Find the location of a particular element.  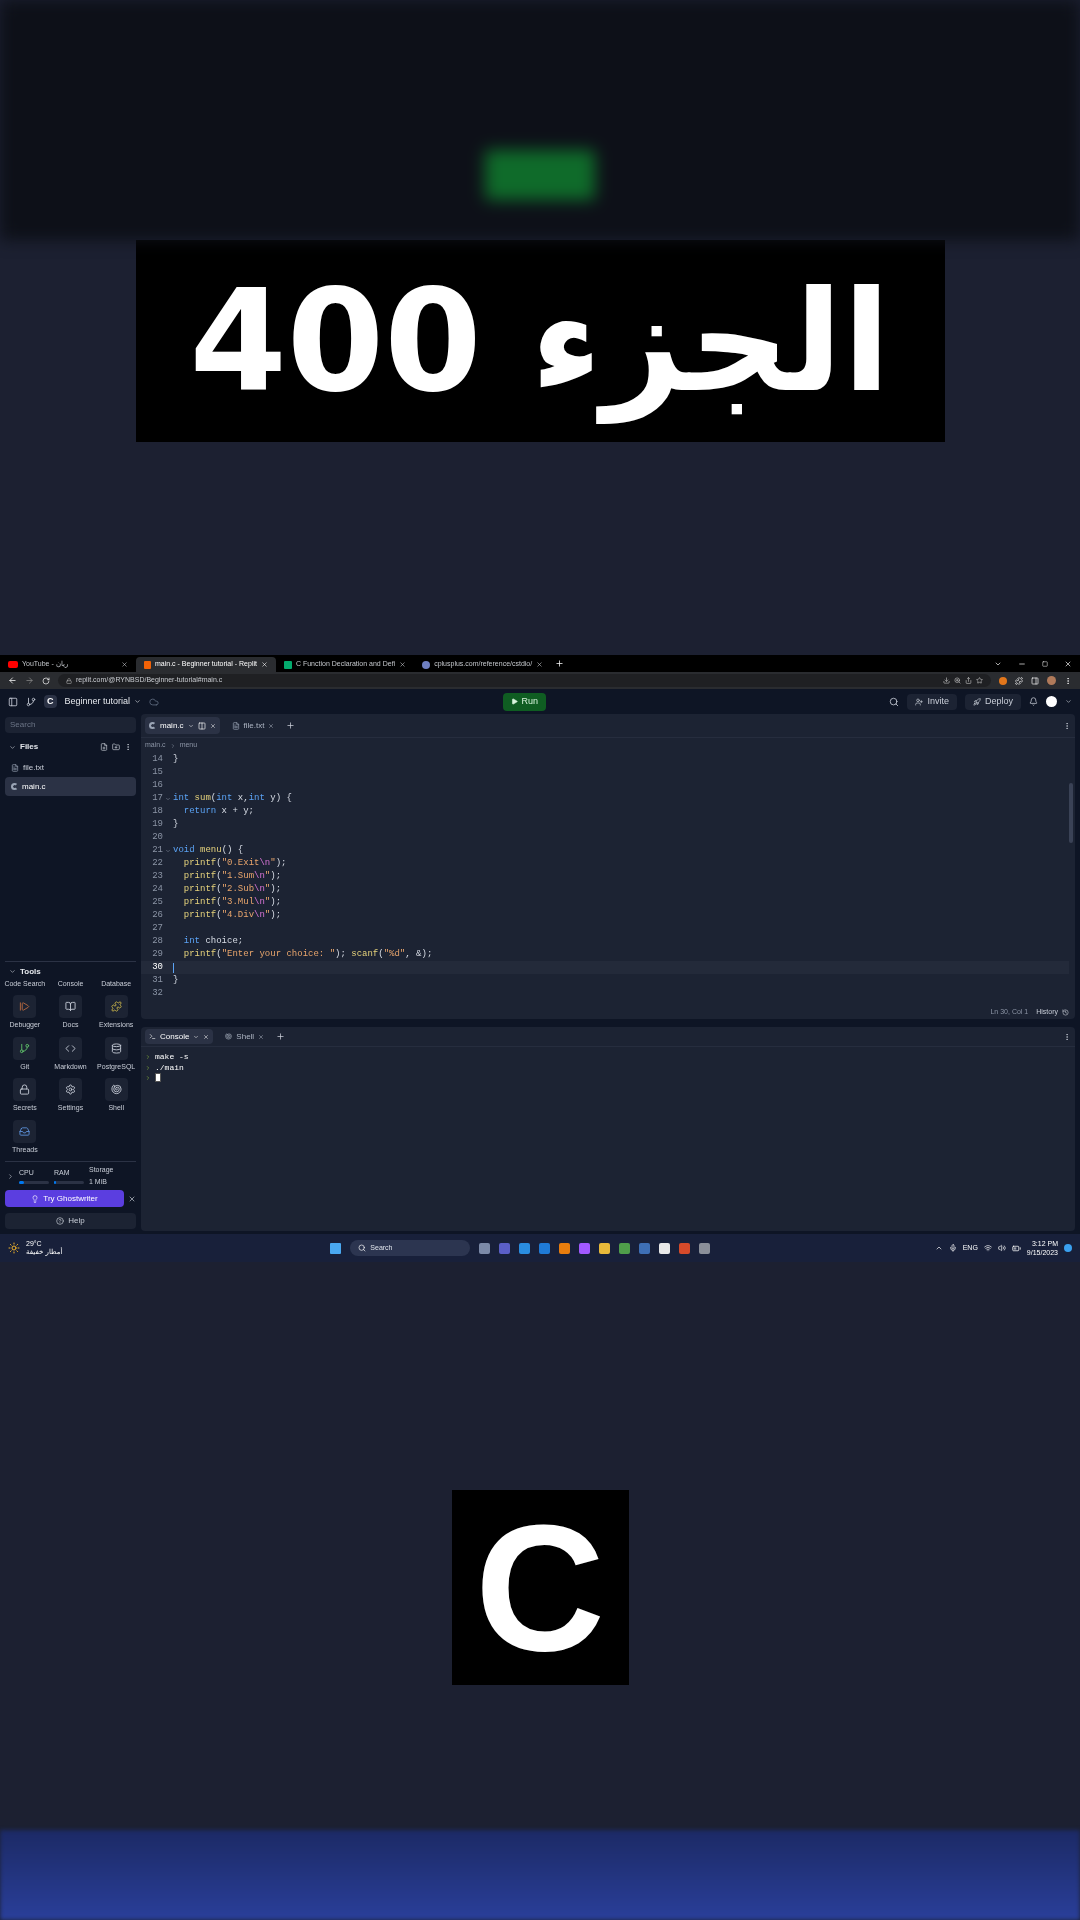

share-icon is located at coordinates (968, 680).